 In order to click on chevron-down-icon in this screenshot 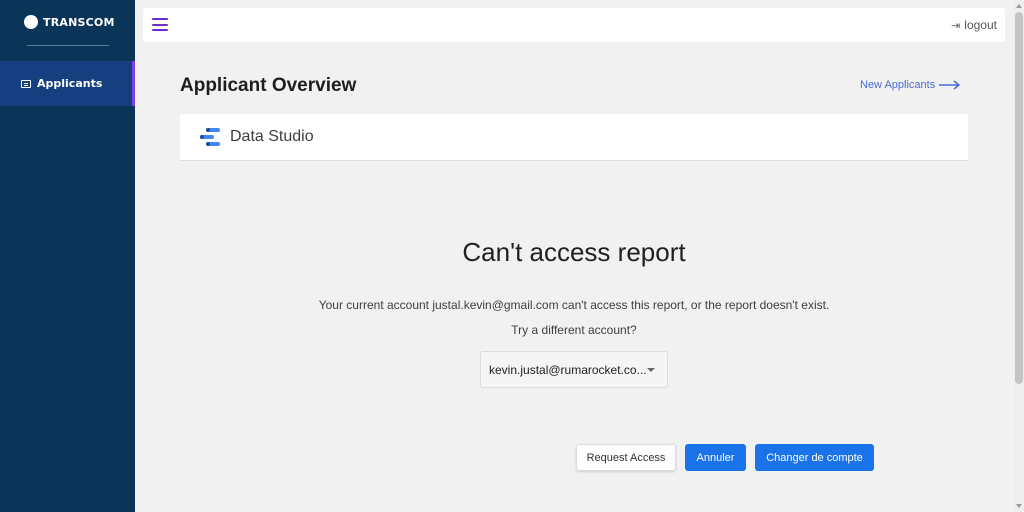, I will do `click(651, 370)`.